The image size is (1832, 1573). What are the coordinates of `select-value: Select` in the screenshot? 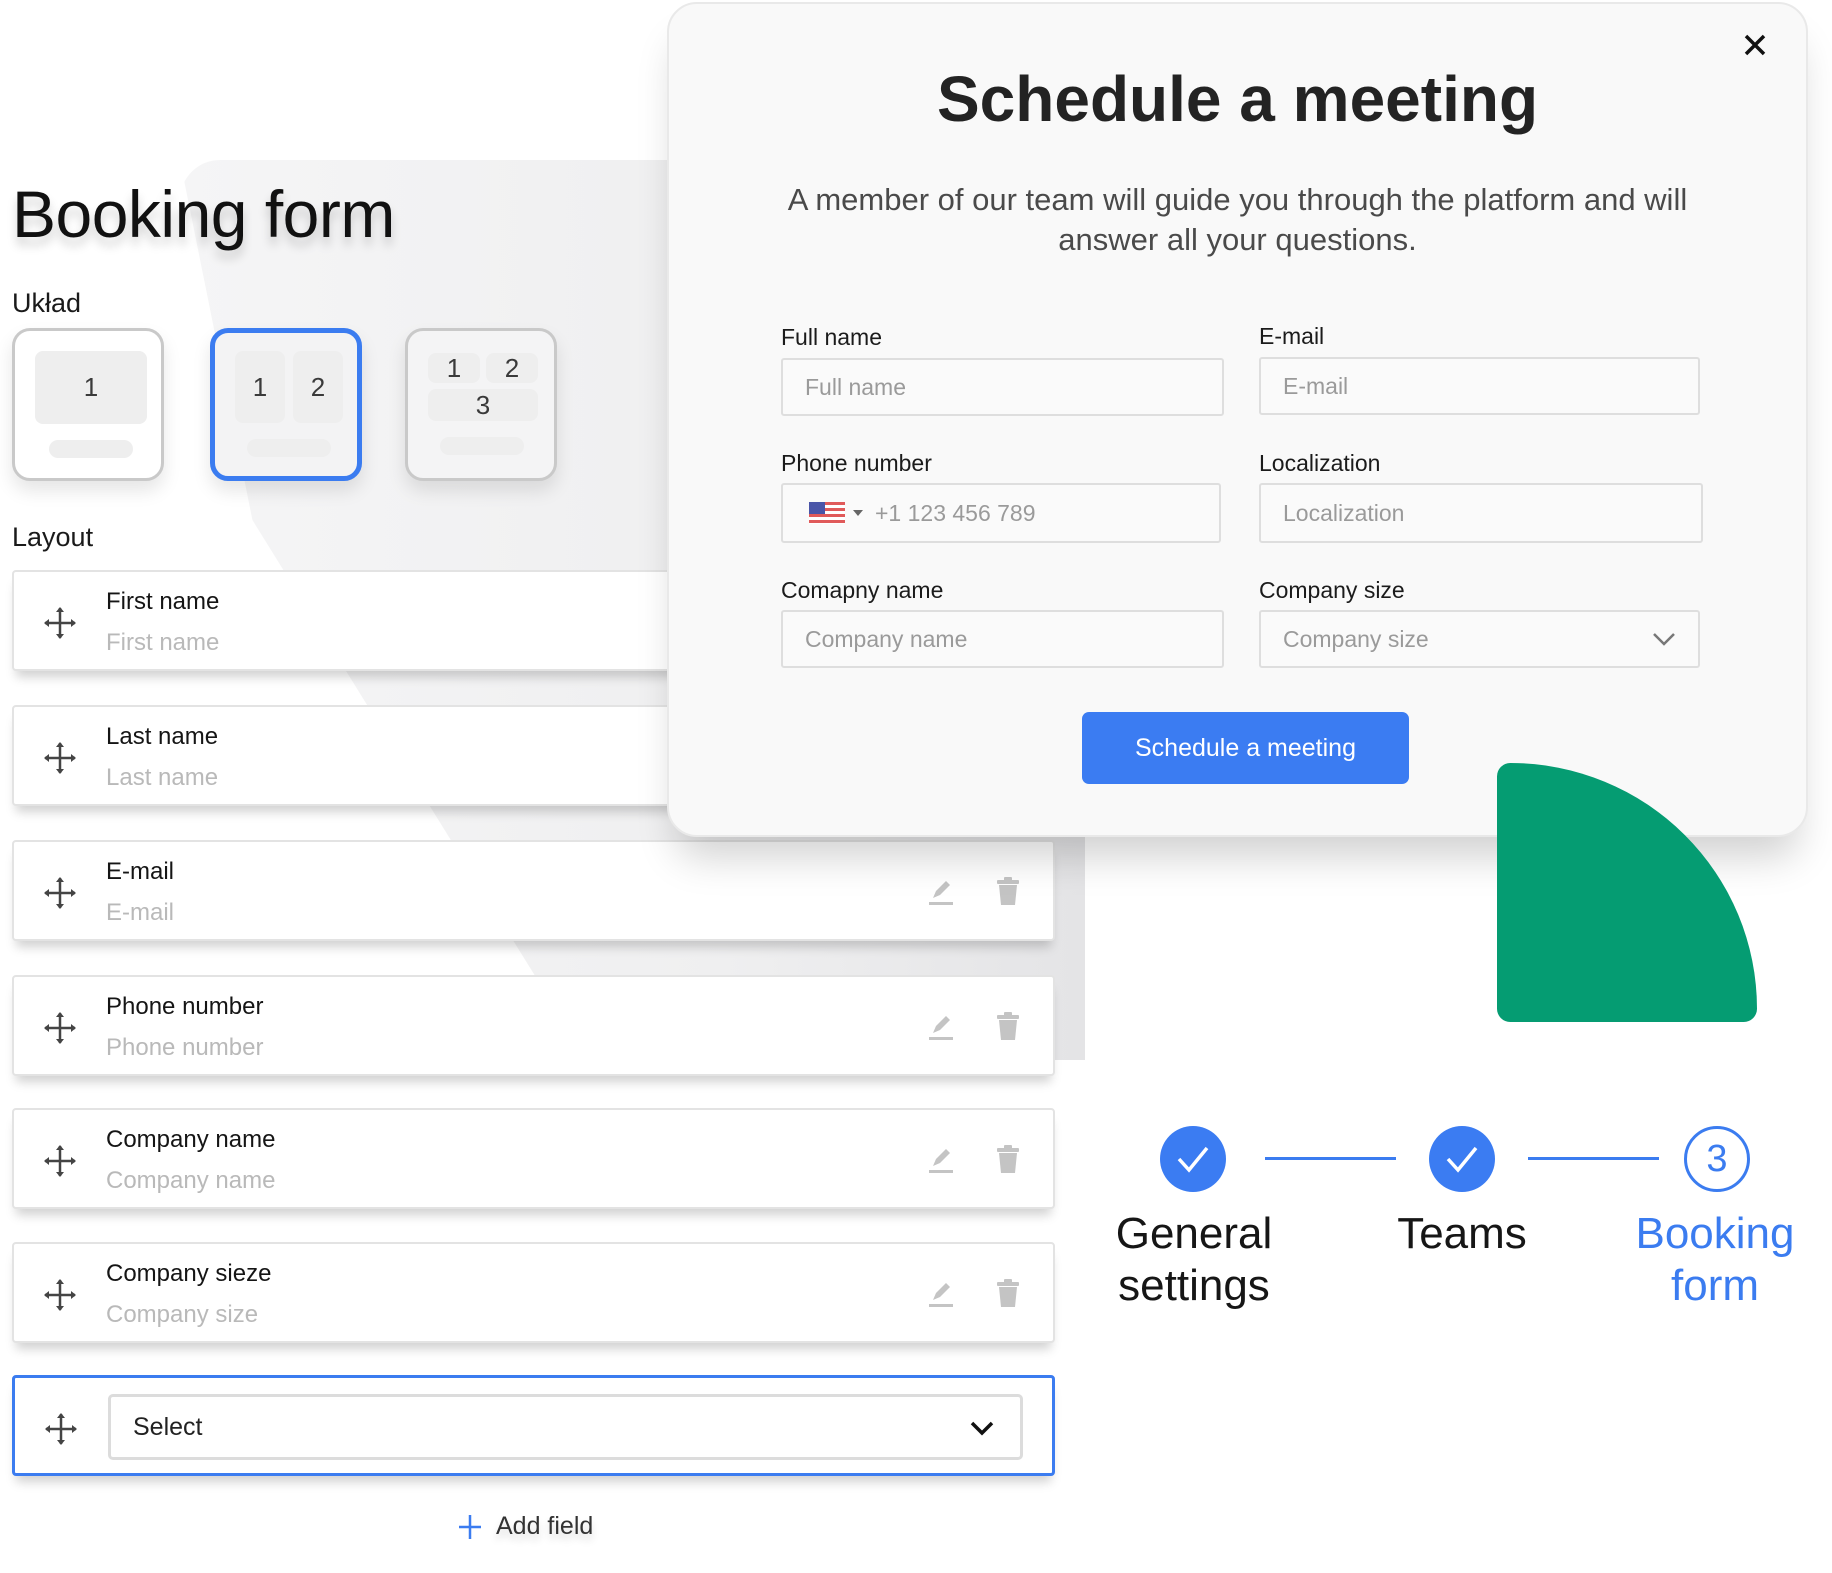 It's located at (168, 1427).